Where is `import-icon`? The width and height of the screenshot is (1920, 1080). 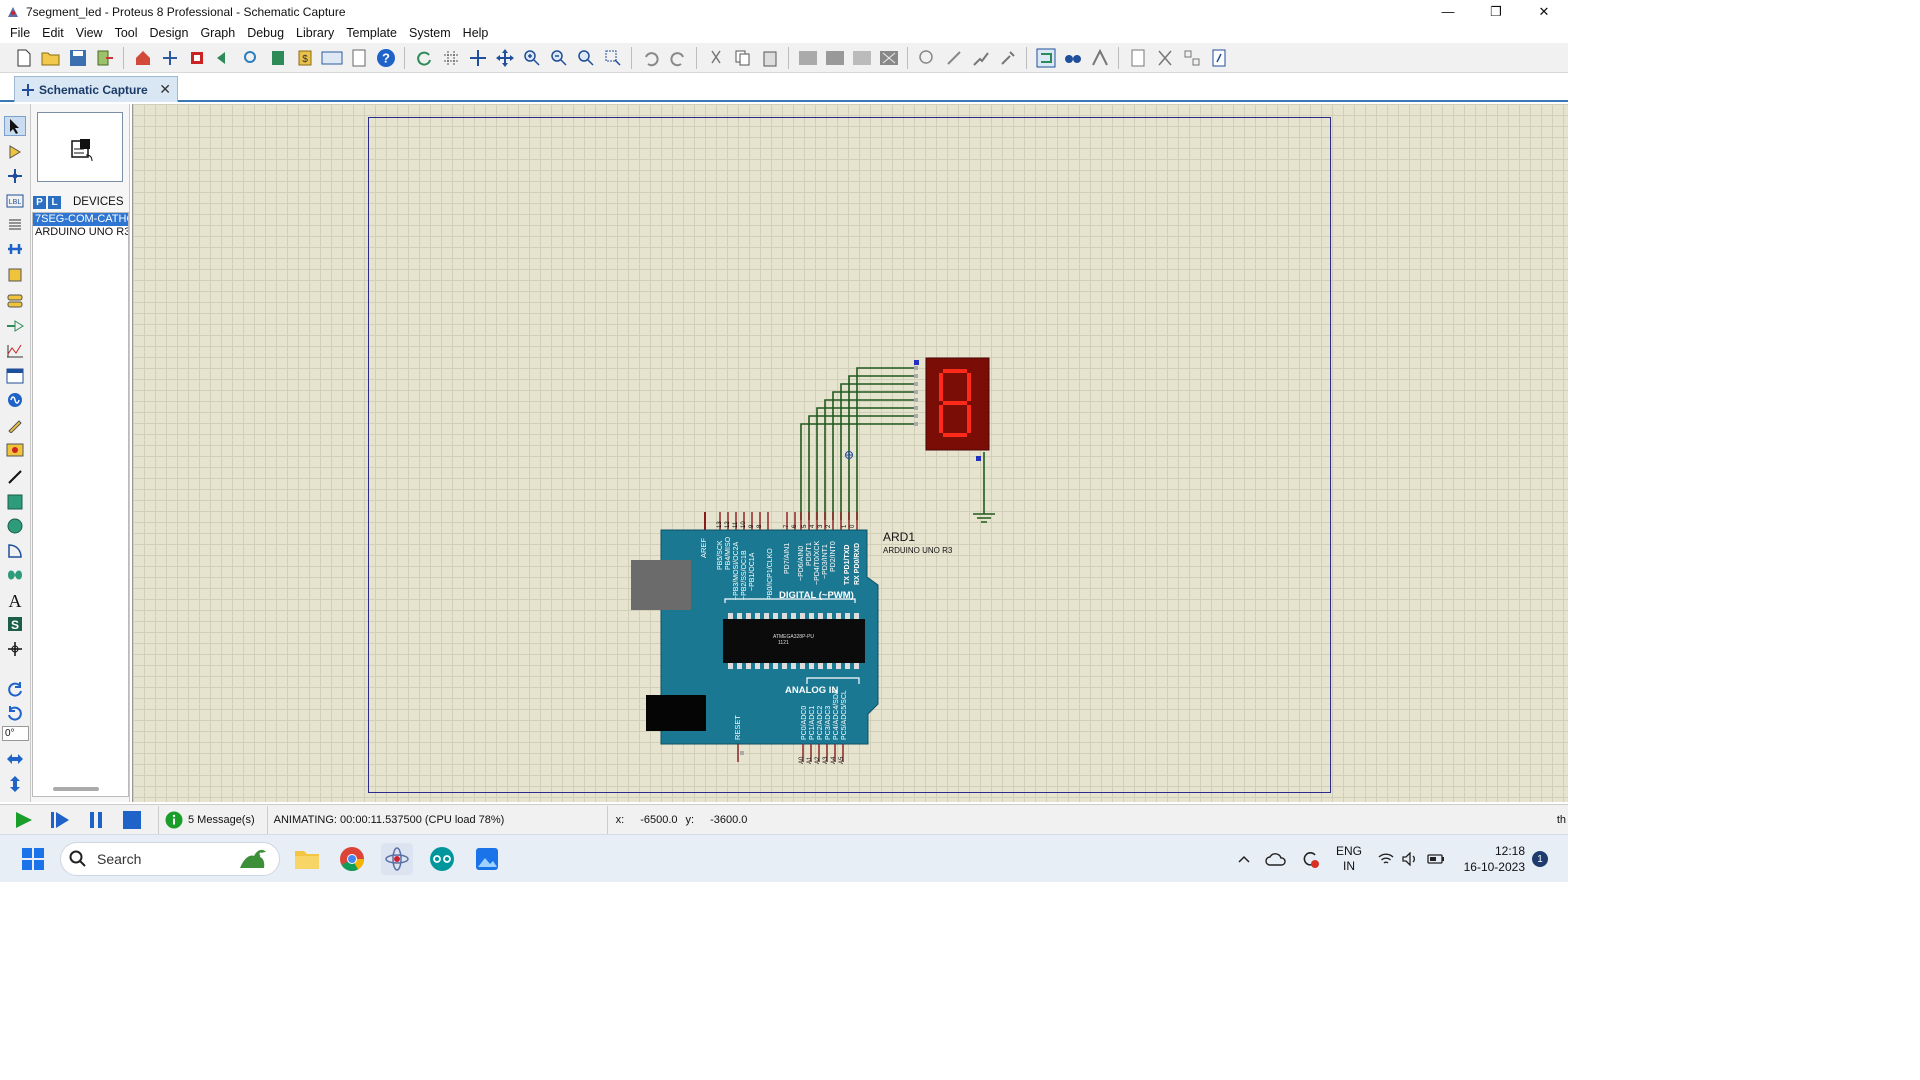 import-icon is located at coordinates (105, 58).